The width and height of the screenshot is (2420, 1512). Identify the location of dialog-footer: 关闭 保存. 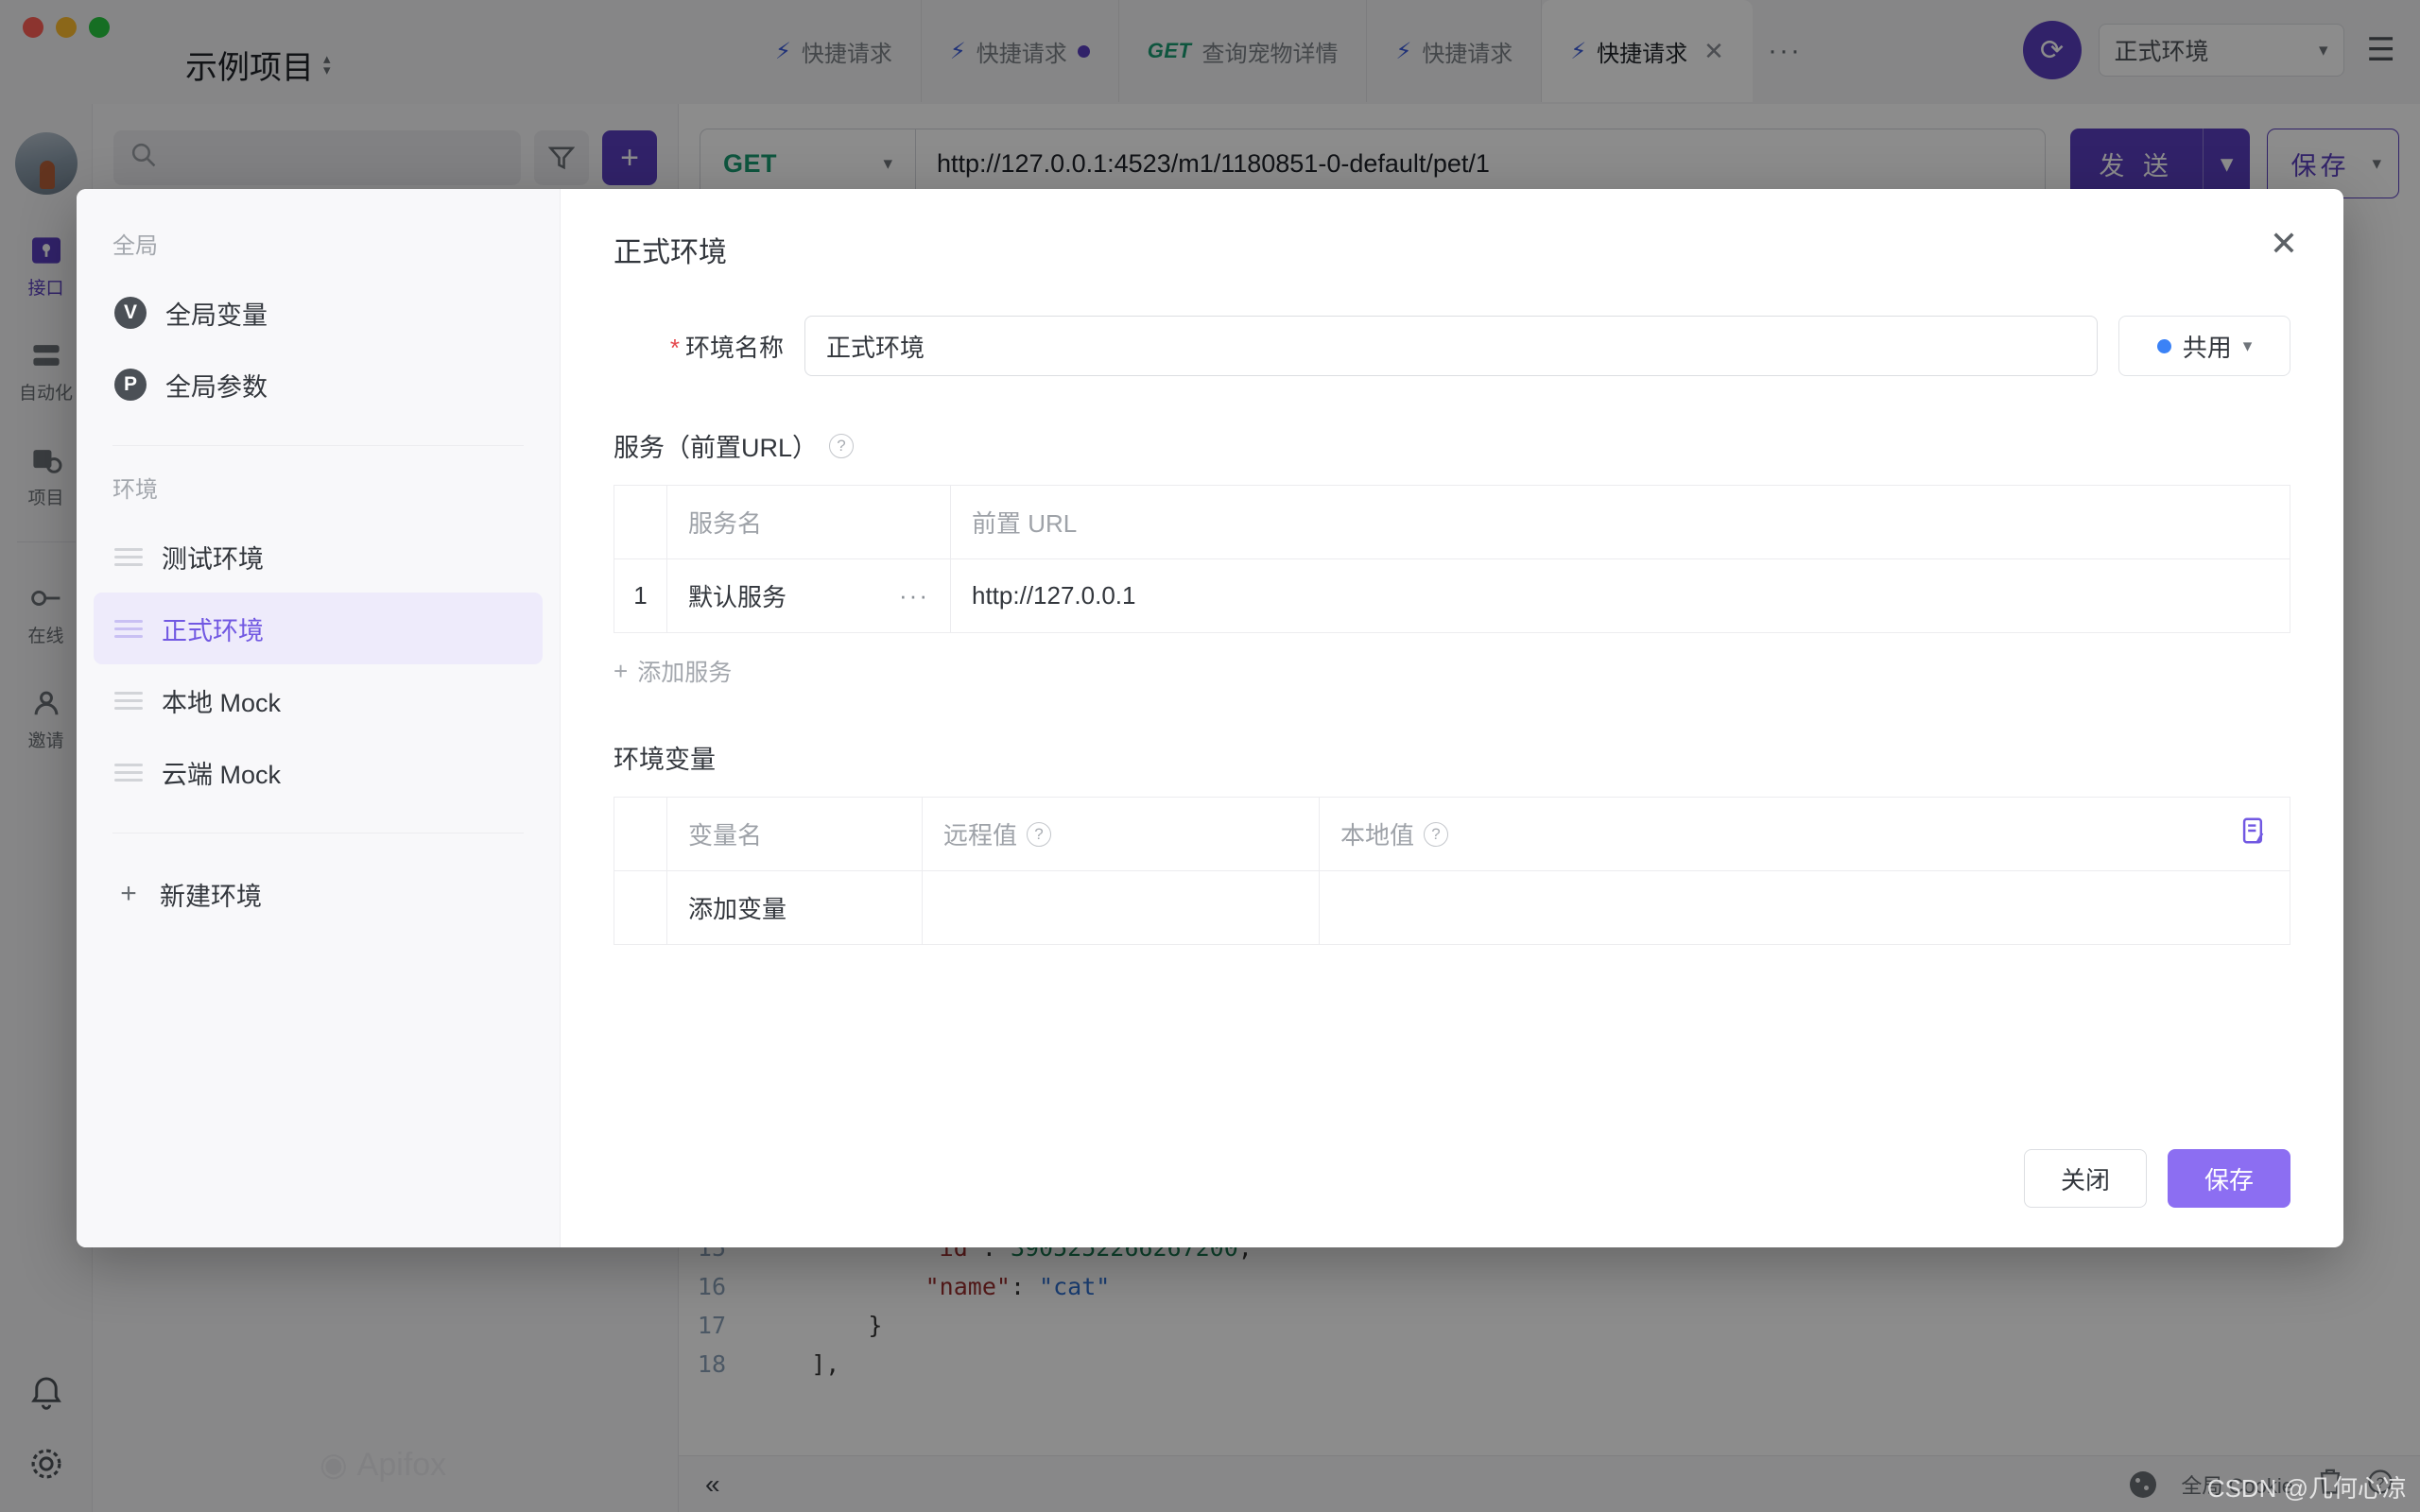
(2157, 1178).